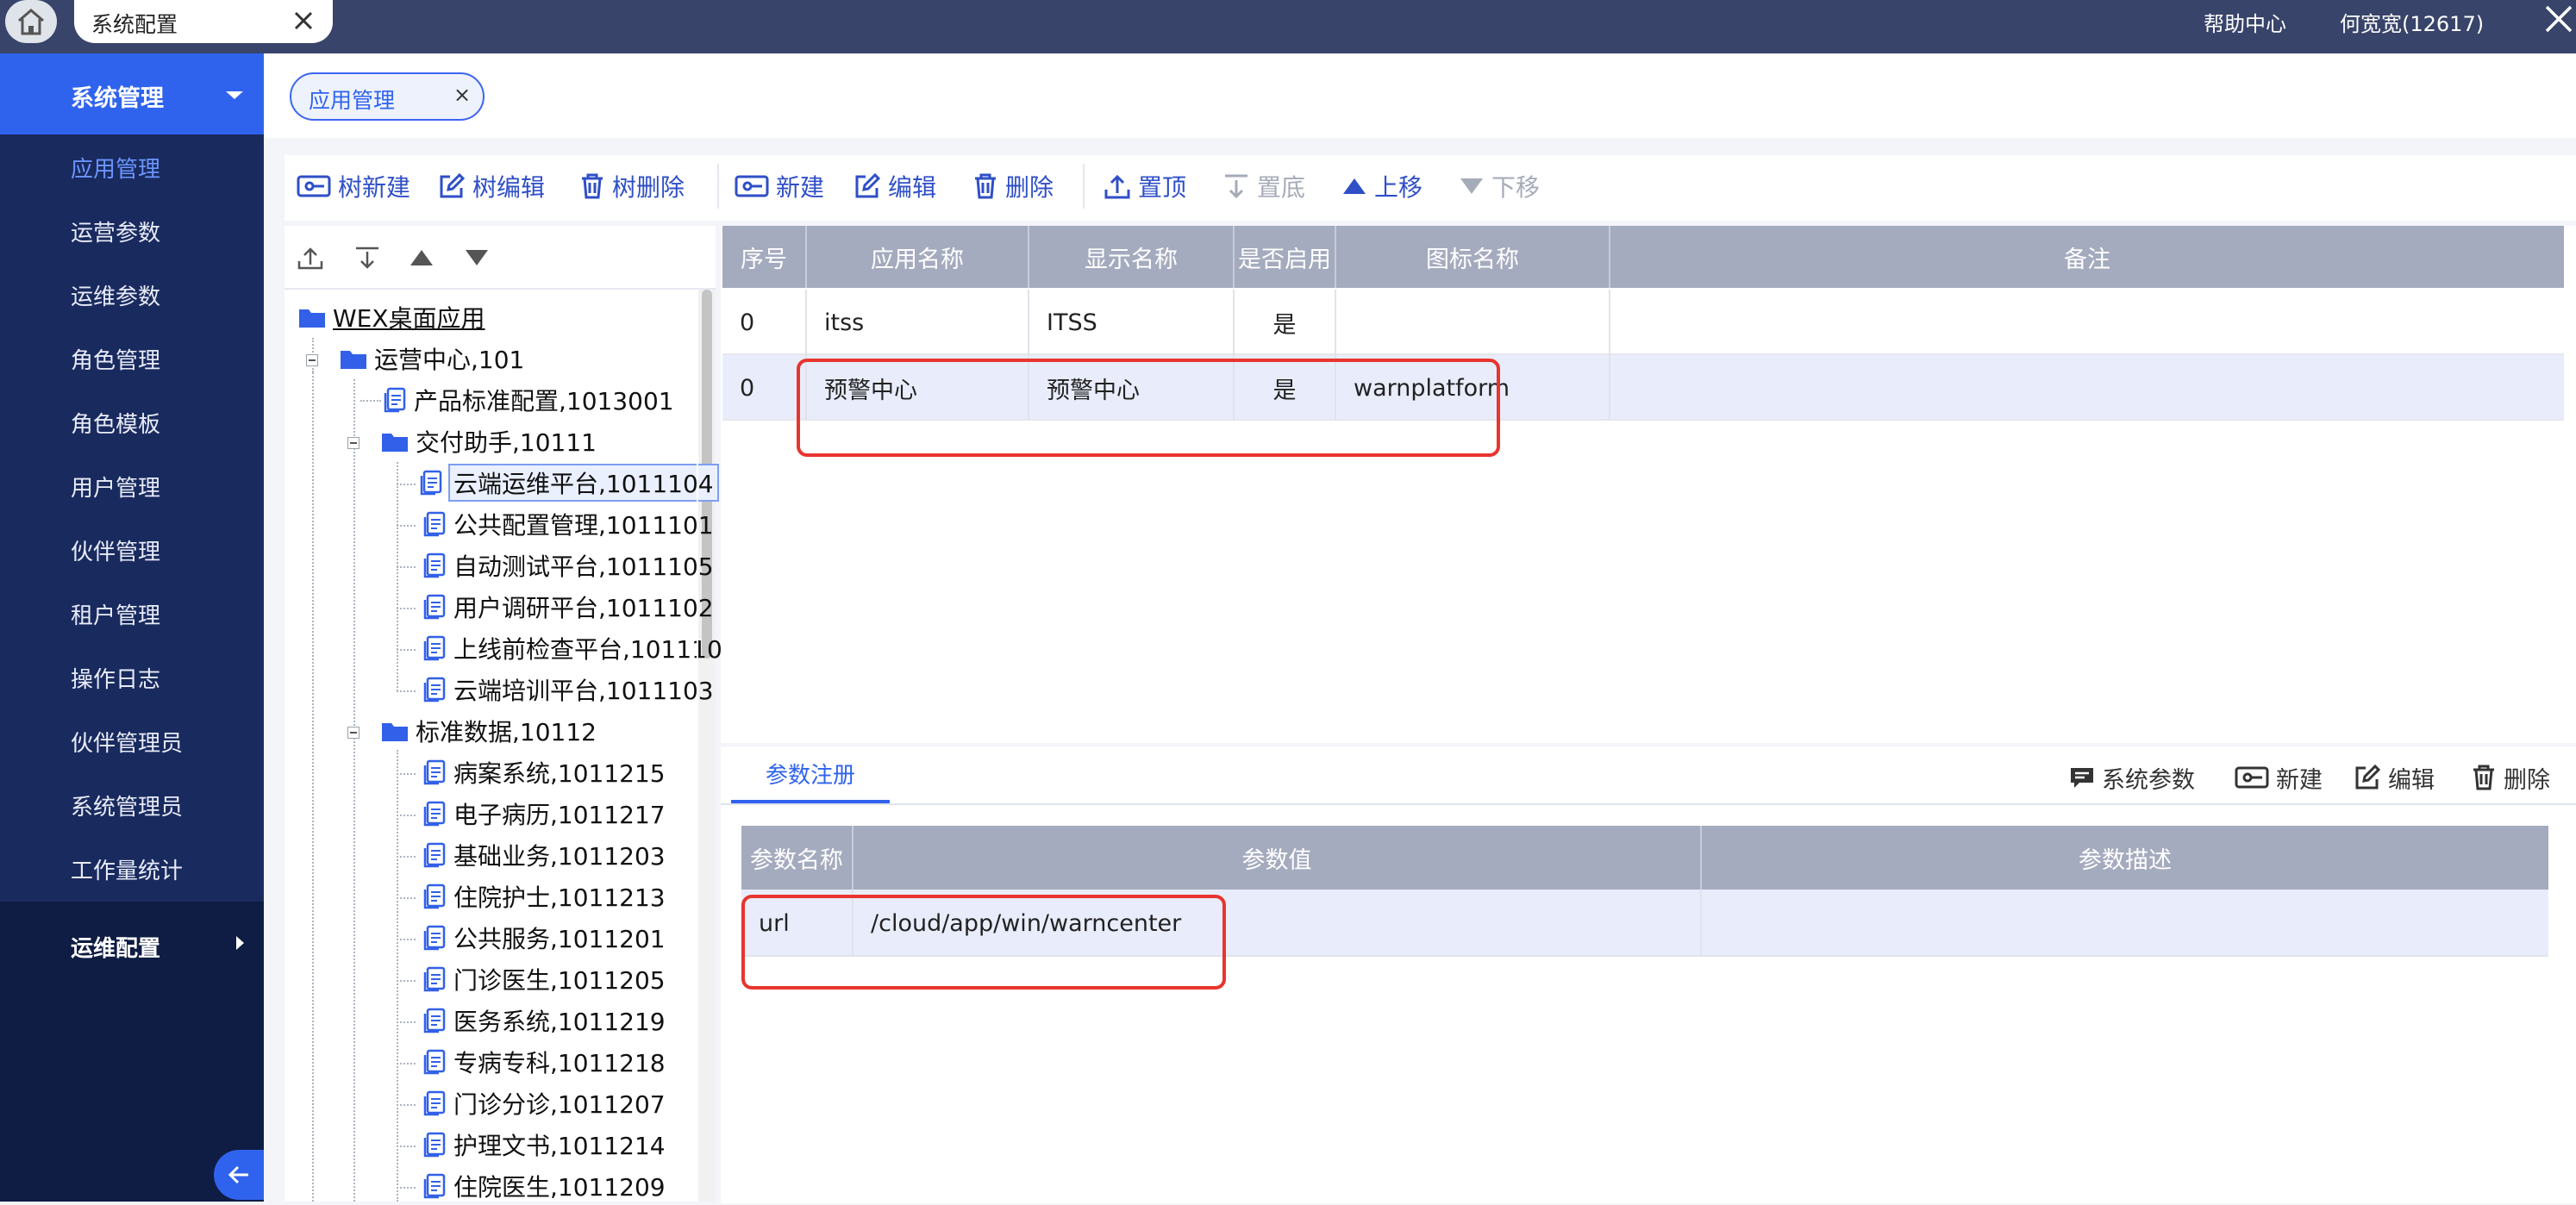  I want to click on collapse-sidebar-button, so click(239, 1175).